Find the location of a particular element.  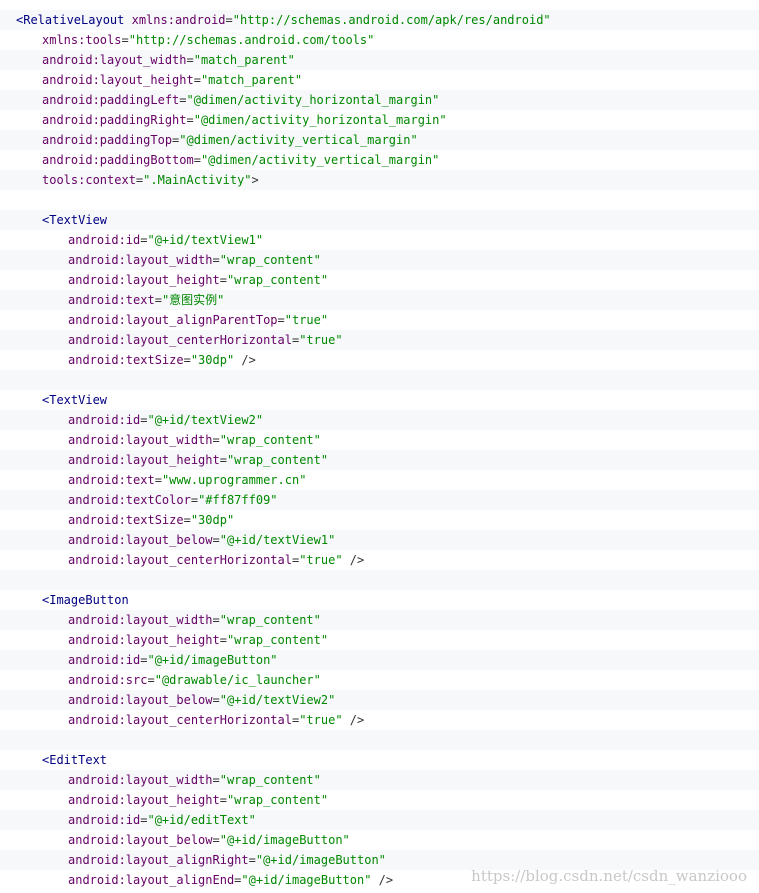

xml-attribute: xmlns:tools is located at coordinates (82, 40).